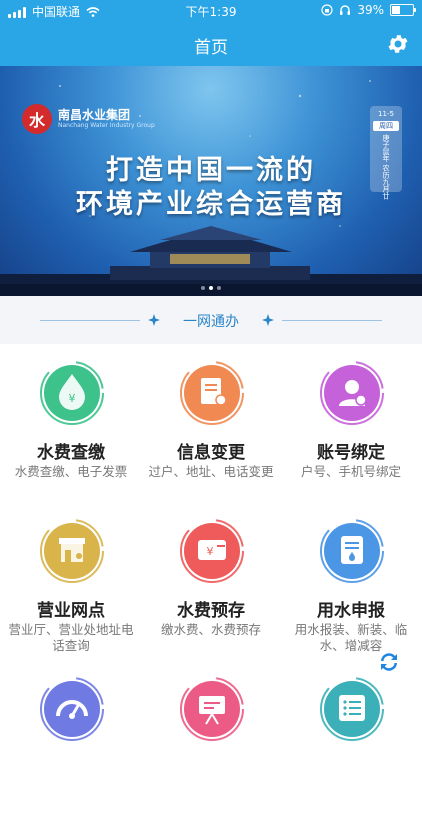 The width and height of the screenshot is (422, 814). Describe the element at coordinates (71, 637) in the screenshot. I see `service-description: 营业厅、营业处地址电话查询` at that location.